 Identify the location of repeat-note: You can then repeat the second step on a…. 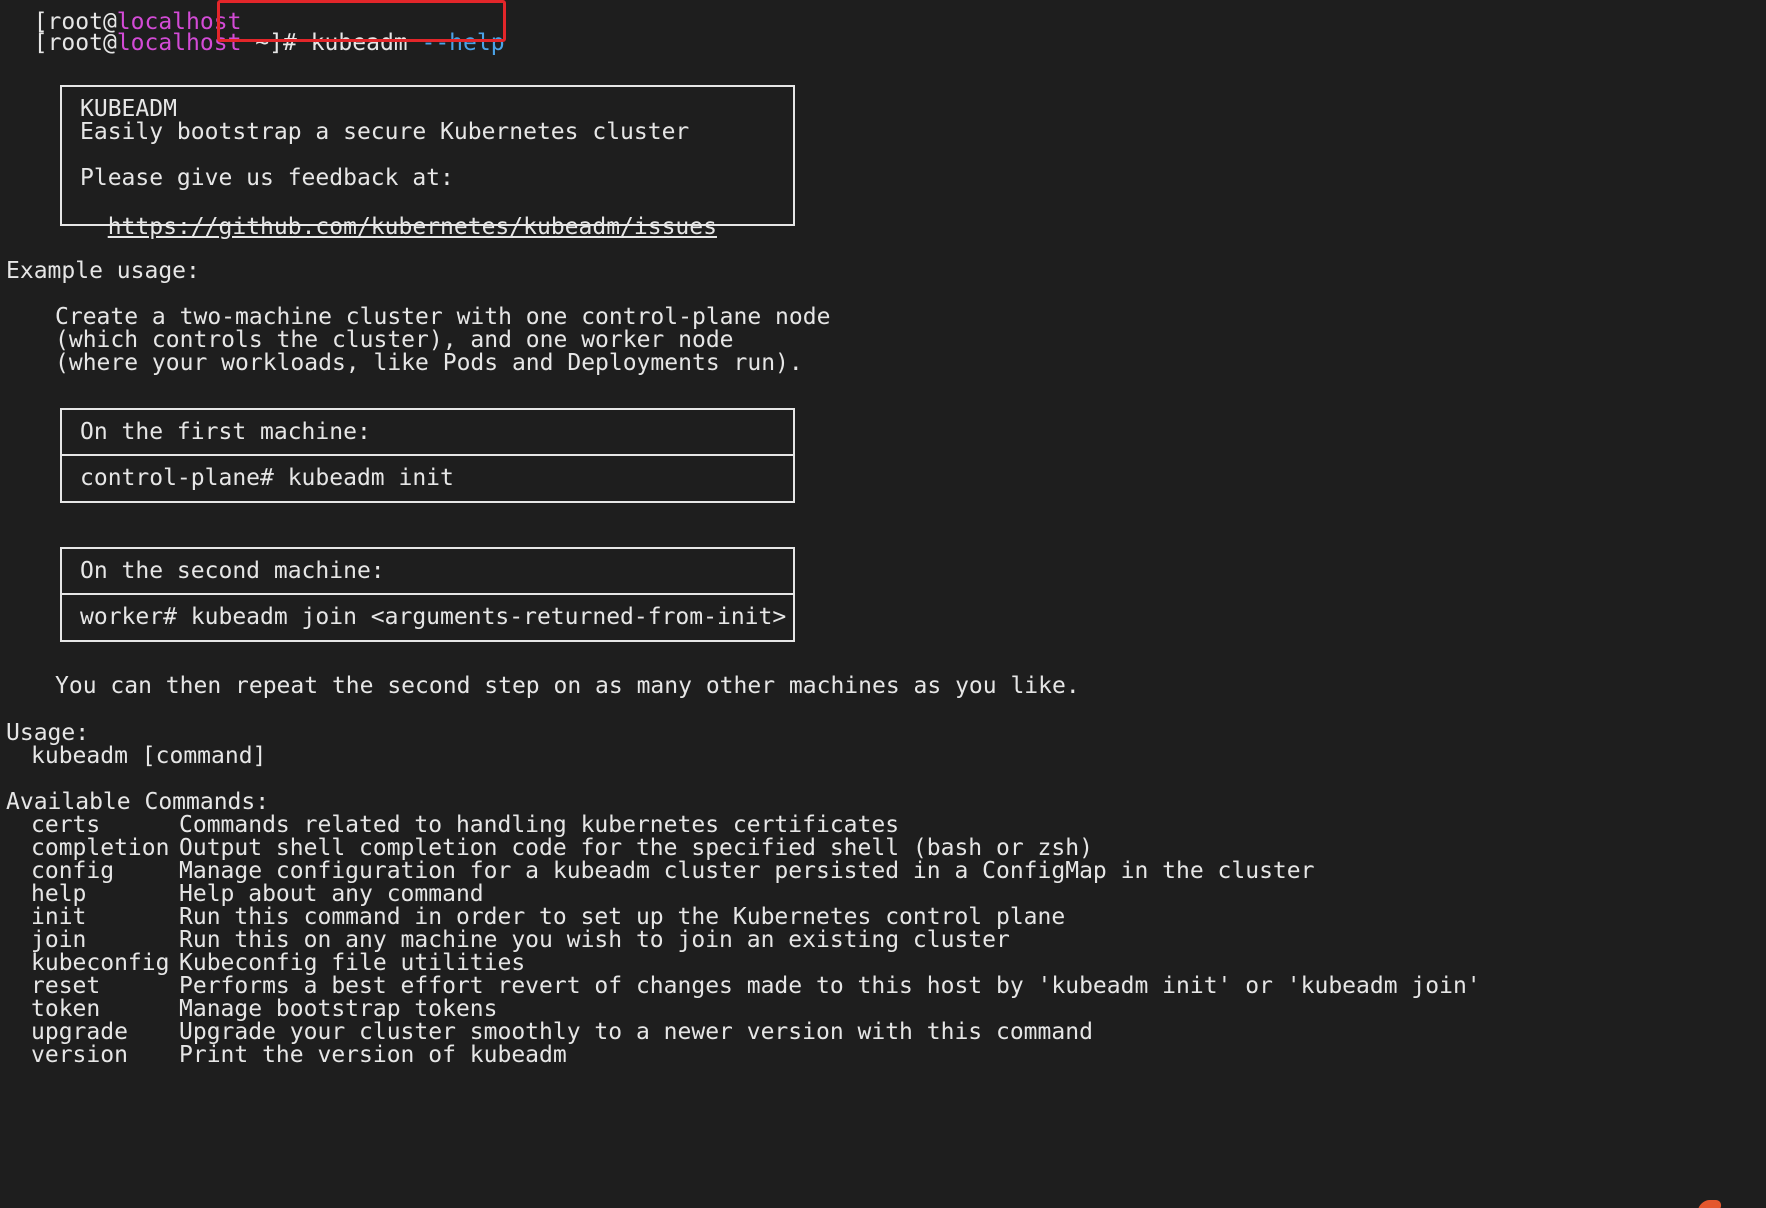
(567, 686).